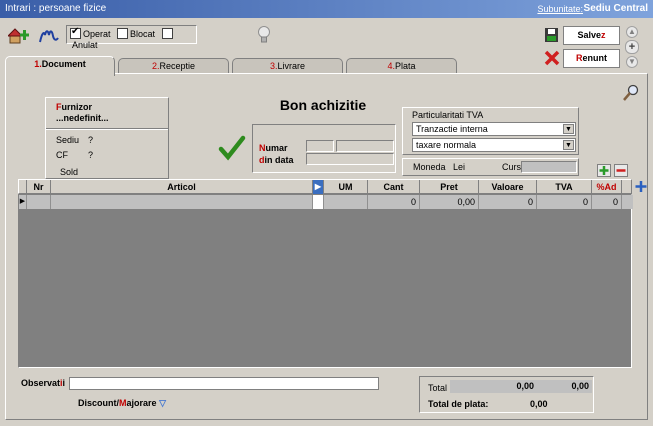  I want to click on observatii-label-text: Observat, so click(41, 383).